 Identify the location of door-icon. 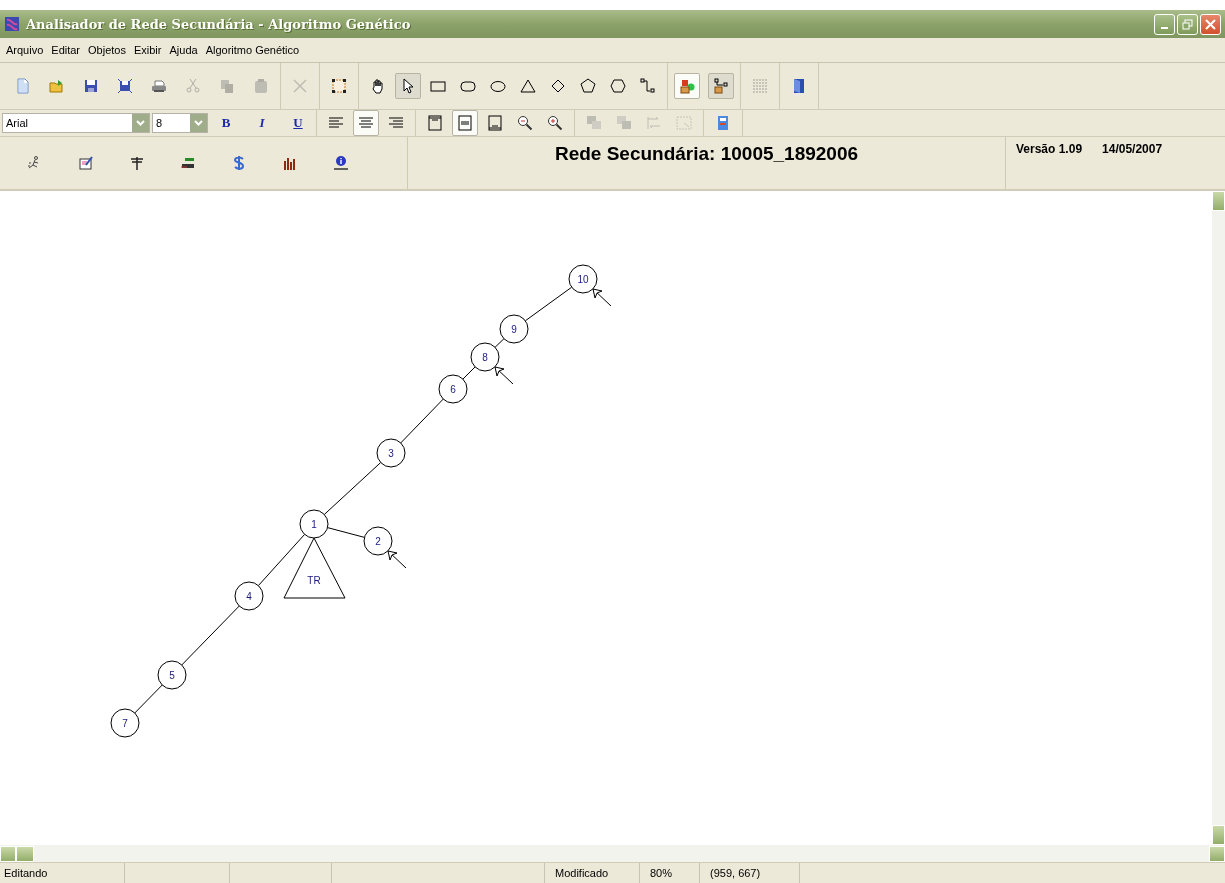
(799, 86).